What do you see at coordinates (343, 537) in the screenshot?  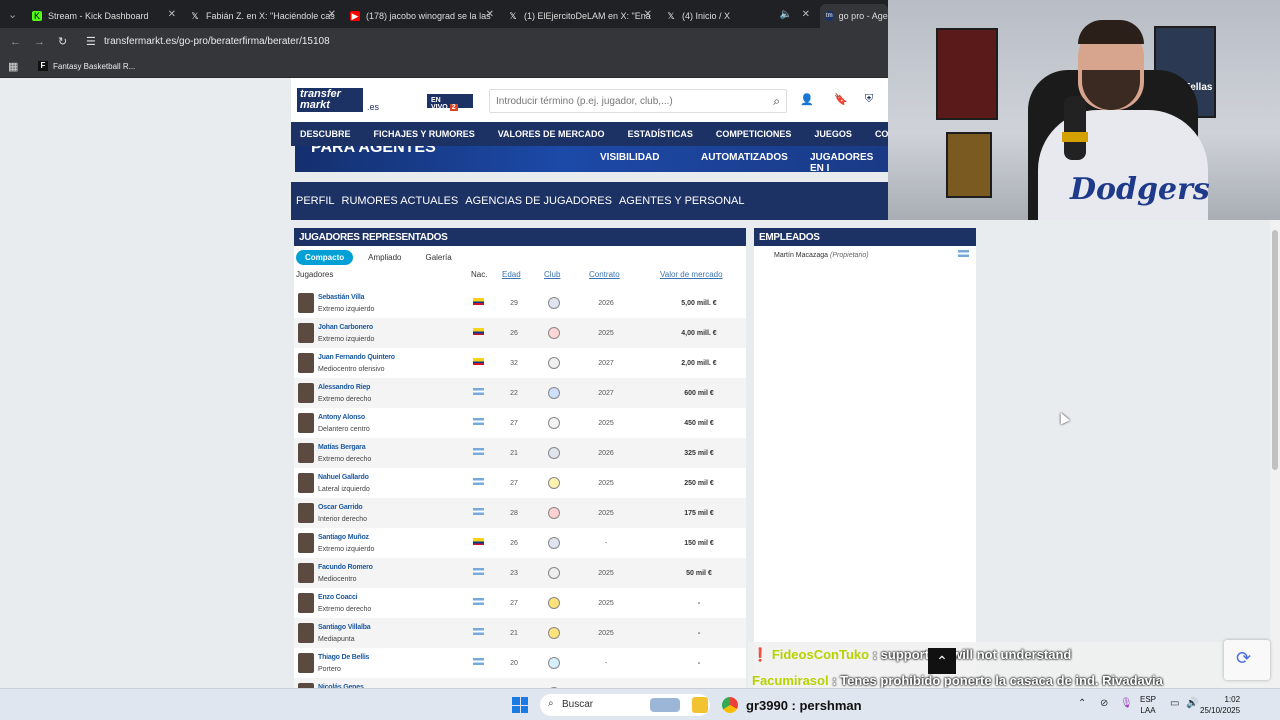 I see `player-name: Santiago Muñoz` at bounding box center [343, 537].